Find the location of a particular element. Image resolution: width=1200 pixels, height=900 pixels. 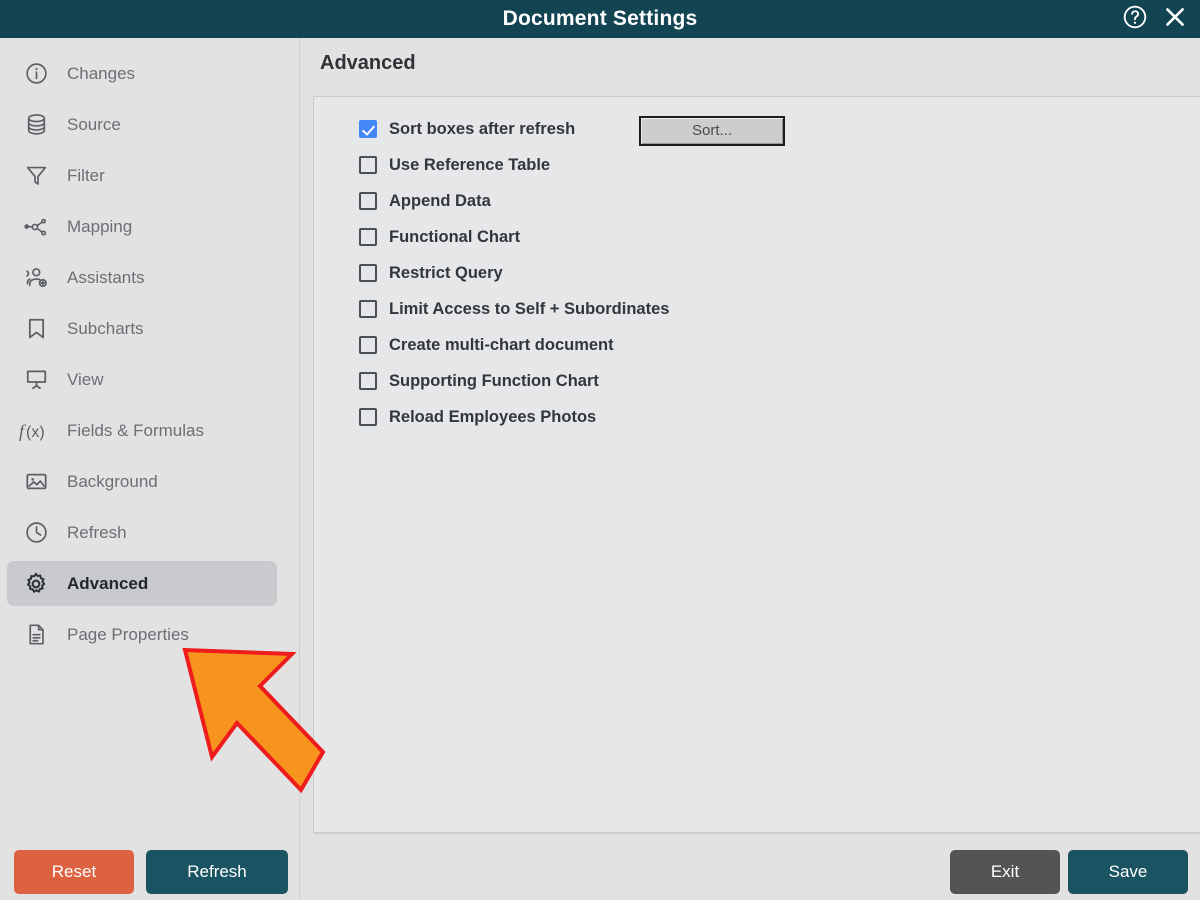

checkbox-functional-chart is located at coordinates (368, 237).